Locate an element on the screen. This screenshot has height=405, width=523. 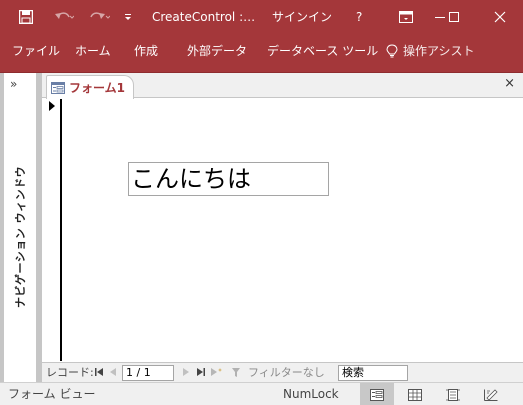
save-button is located at coordinates (26, 17).